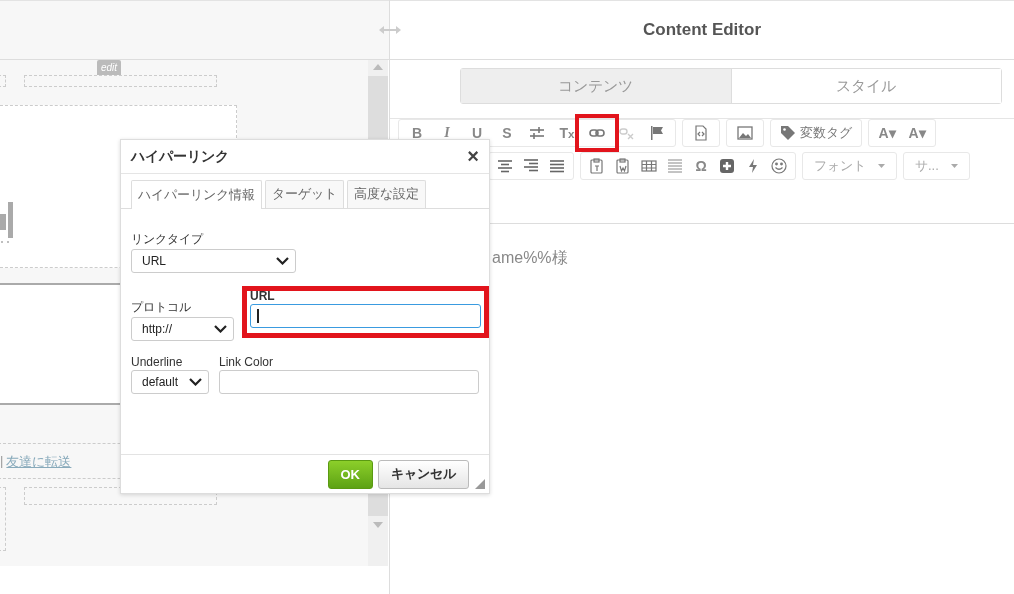  Describe the element at coordinates (304, 194) in the screenshot. I see `dialog-tab: ターゲット` at that location.